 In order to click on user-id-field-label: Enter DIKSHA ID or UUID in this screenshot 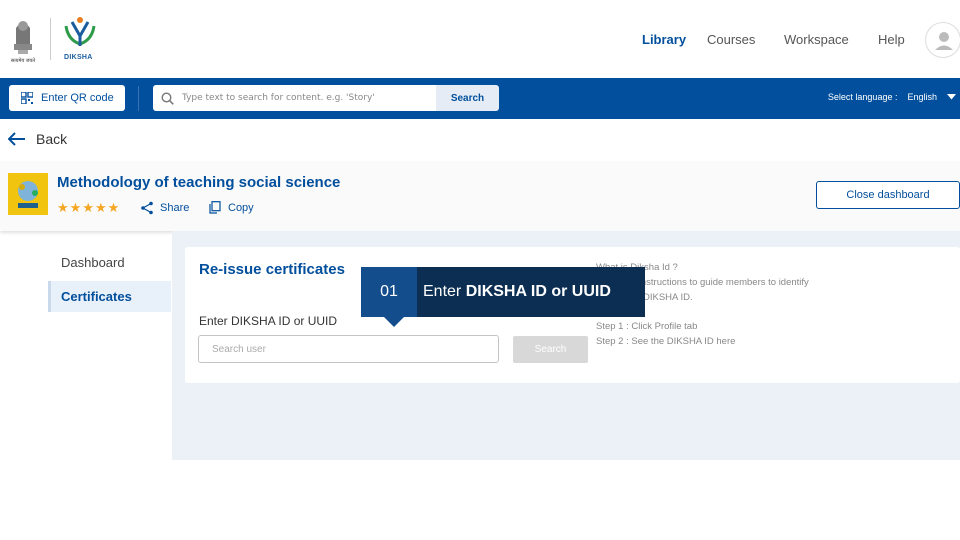, I will do `click(268, 321)`.